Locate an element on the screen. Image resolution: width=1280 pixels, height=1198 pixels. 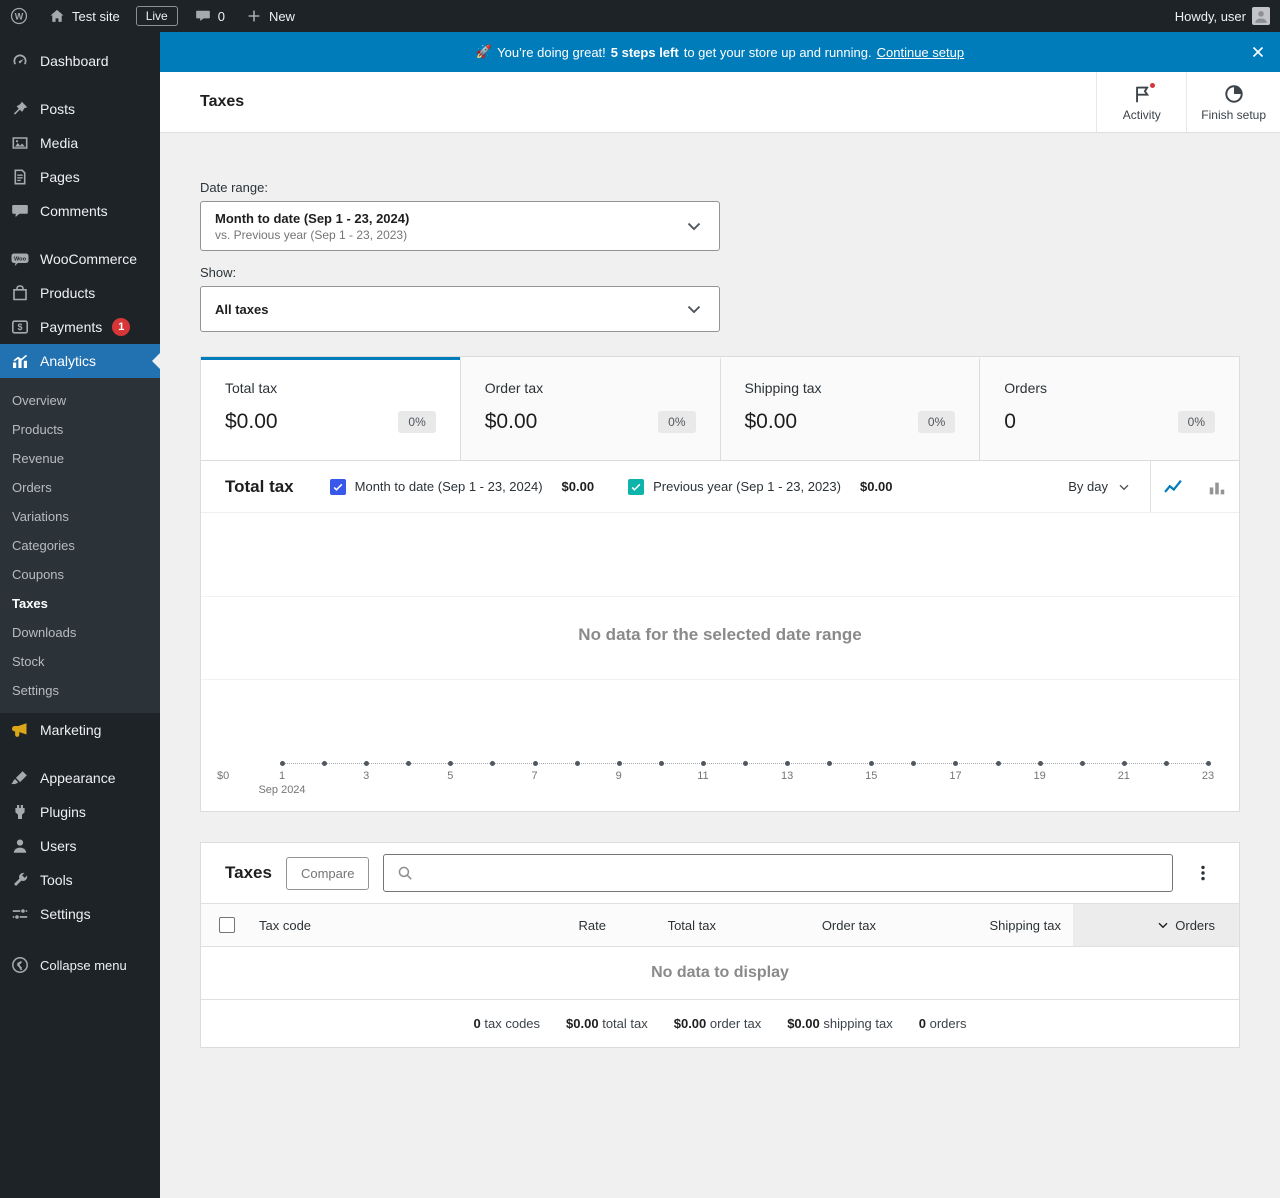
ellipsis-vertical-icon is located at coordinates (1203, 873).